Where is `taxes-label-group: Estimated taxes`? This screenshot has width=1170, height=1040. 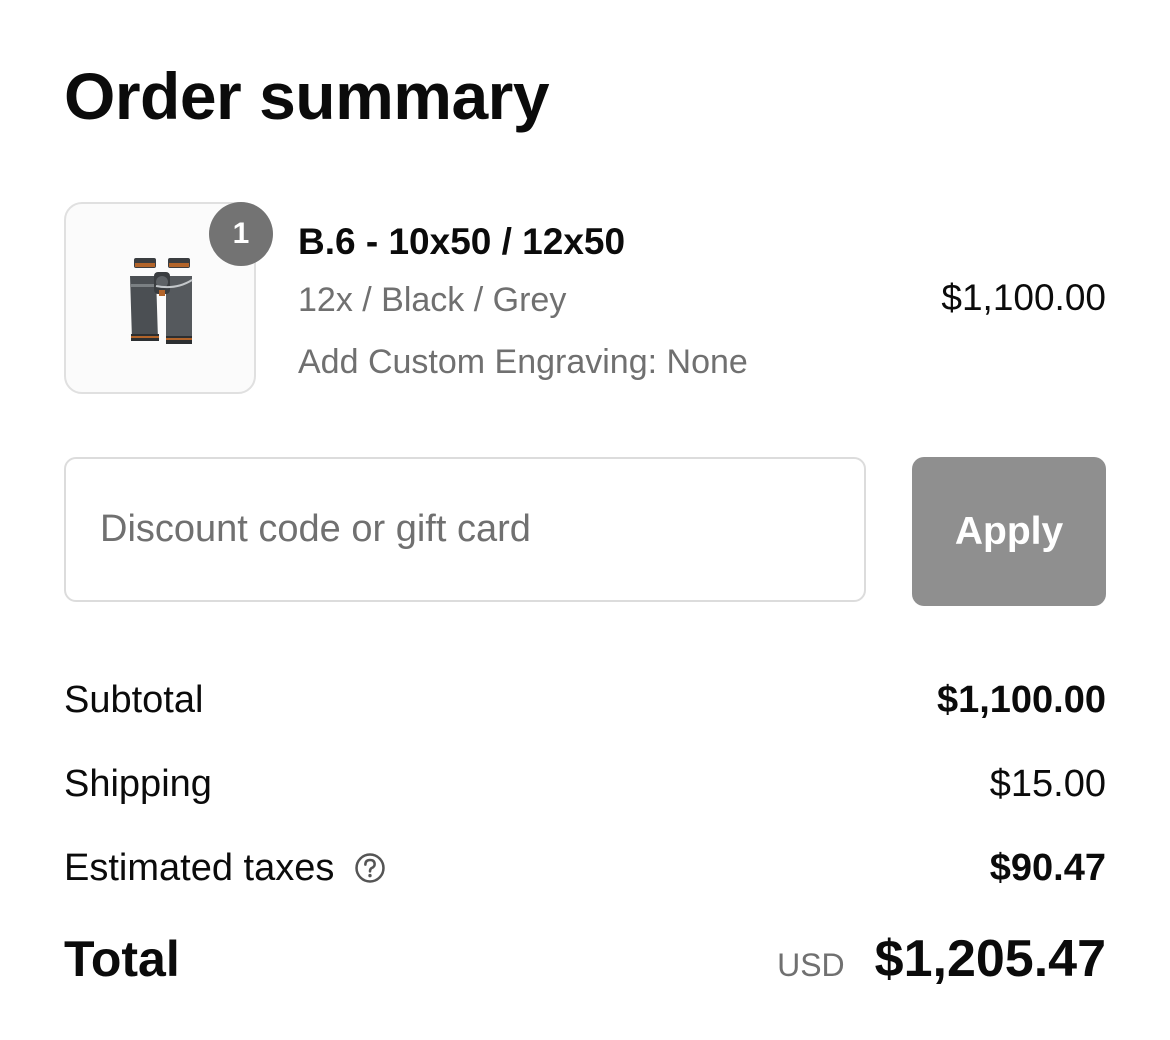
taxes-label-group: Estimated taxes is located at coordinates (225, 868).